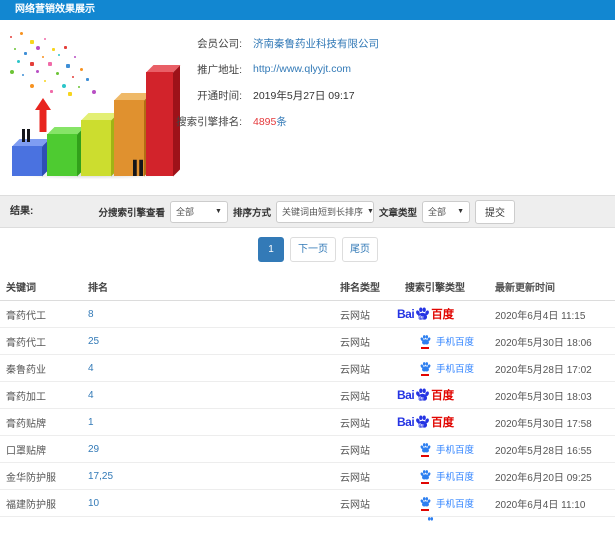  I want to click on rank-link: 25, so click(214, 341).